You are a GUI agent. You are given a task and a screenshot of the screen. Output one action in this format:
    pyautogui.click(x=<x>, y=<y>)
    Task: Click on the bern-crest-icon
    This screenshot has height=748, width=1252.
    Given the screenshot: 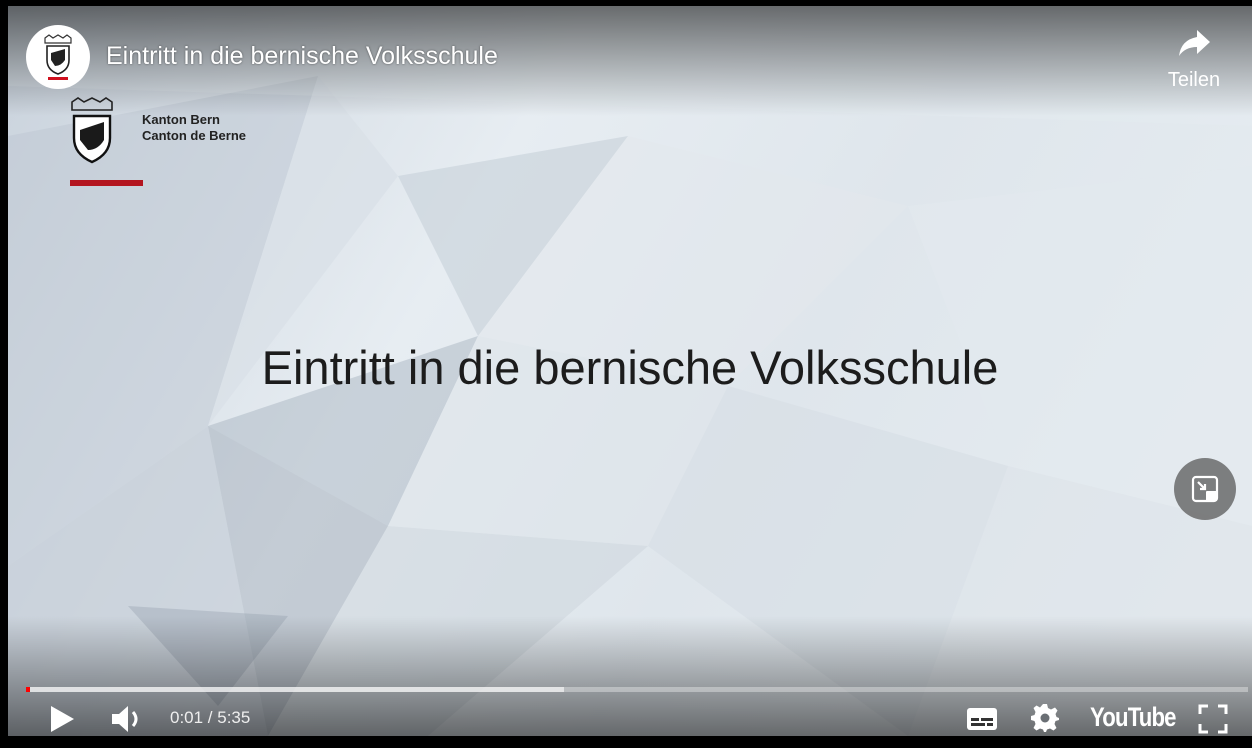 What is the action you would take?
    pyautogui.click(x=92, y=130)
    